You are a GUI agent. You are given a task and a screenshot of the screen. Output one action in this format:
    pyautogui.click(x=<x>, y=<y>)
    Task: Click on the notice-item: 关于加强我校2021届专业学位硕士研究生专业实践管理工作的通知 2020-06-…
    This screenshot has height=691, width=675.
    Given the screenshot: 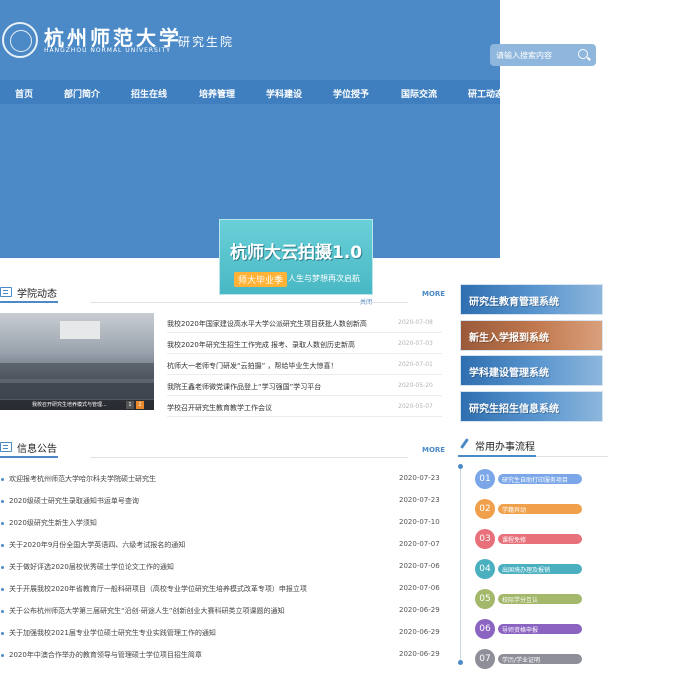 What is the action you would take?
    pyautogui.click(x=223, y=635)
    